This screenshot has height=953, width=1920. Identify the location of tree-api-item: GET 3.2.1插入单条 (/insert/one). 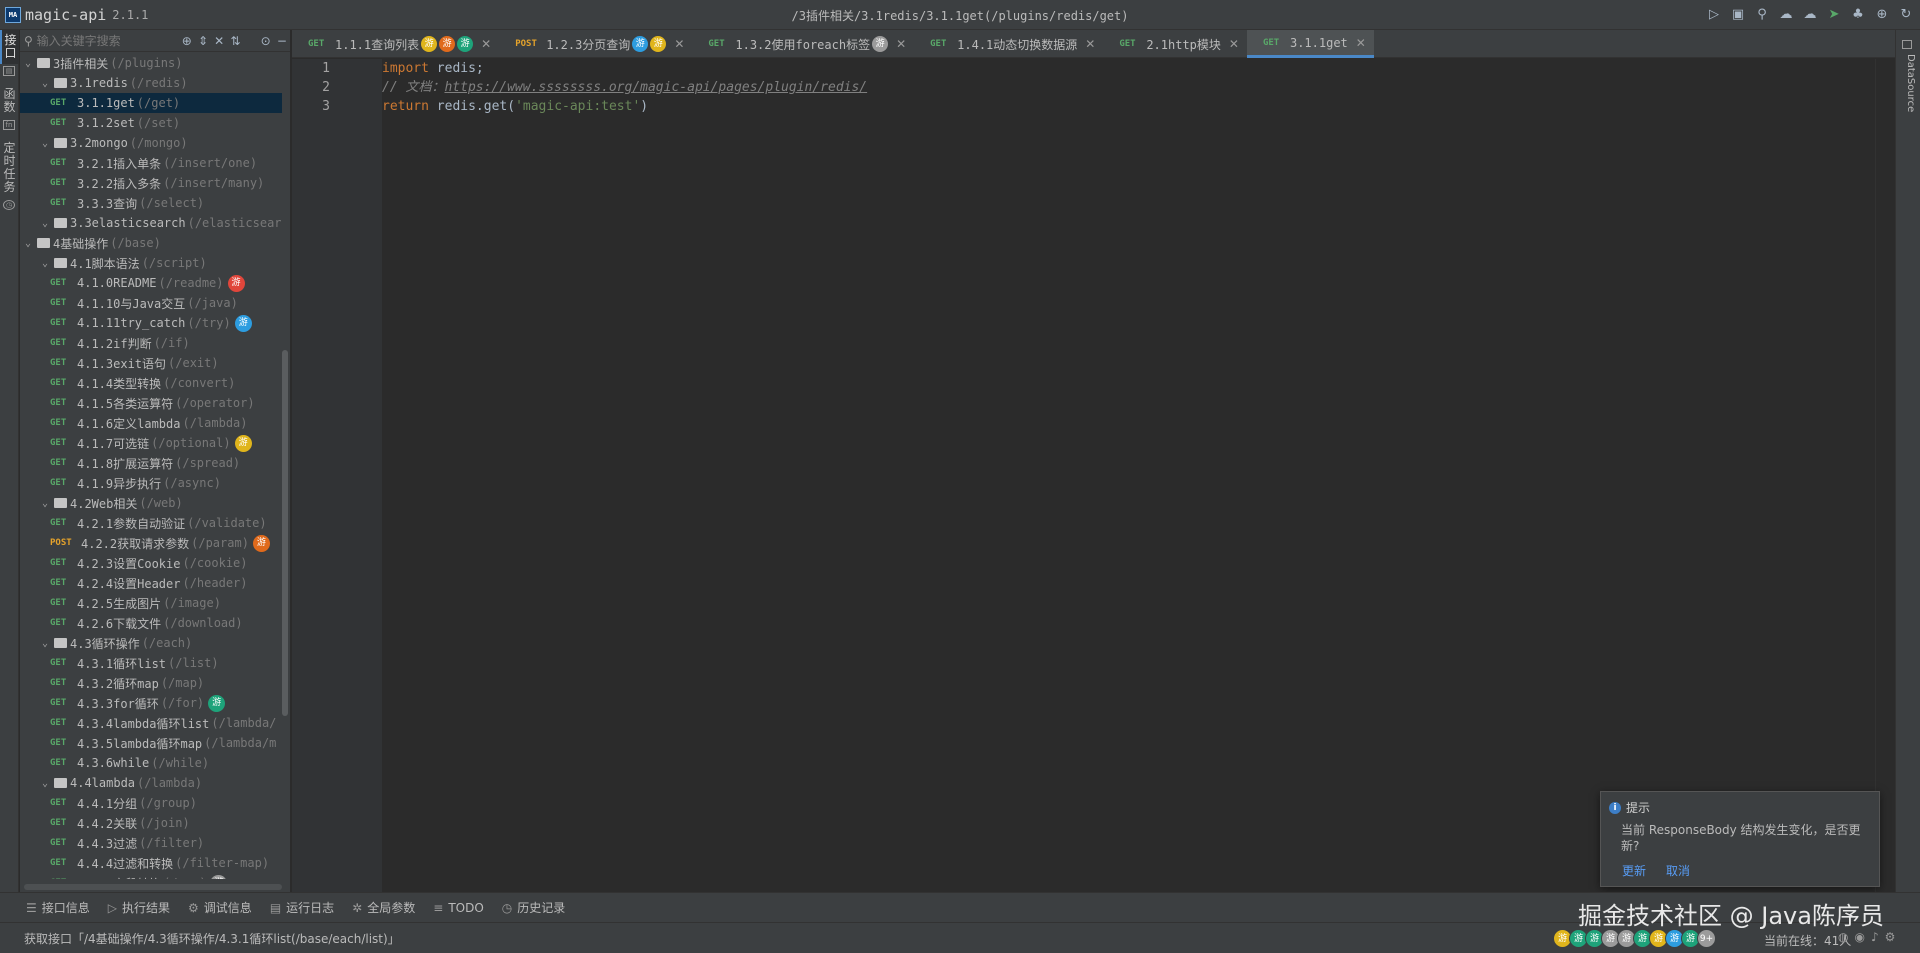
(151, 163).